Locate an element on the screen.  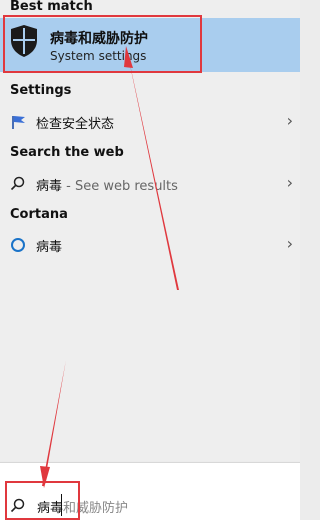
annotation-arrowhead-down is located at coordinates (45, 477).